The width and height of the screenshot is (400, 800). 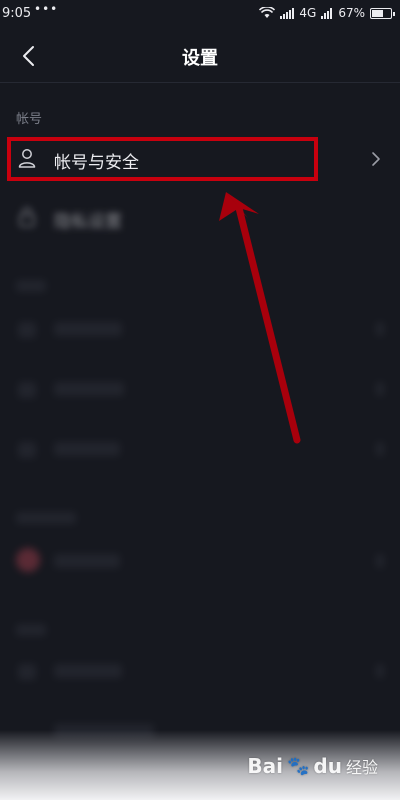 What do you see at coordinates (29, 119) in the screenshot?
I see `section-label-account: 帐号` at bounding box center [29, 119].